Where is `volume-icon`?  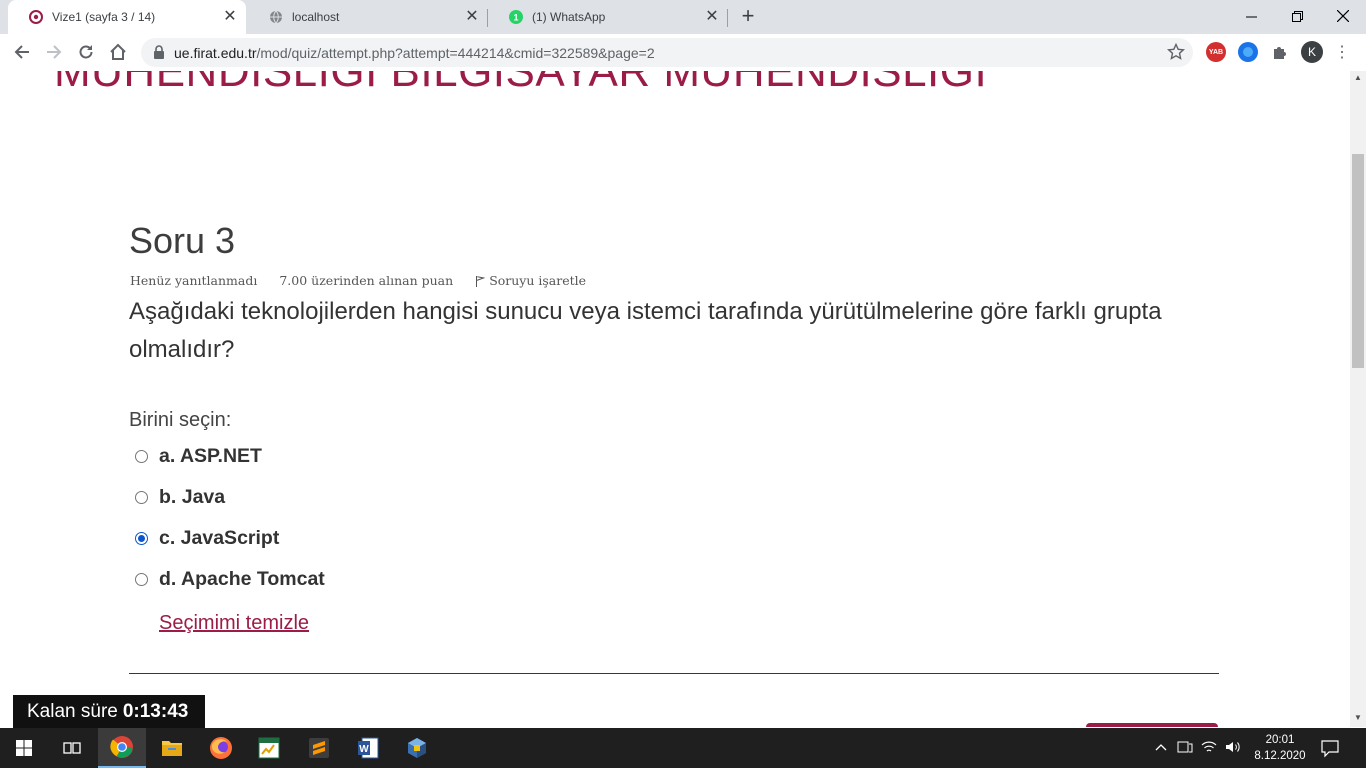 volume-icon is located at coordinates (1233, 748).